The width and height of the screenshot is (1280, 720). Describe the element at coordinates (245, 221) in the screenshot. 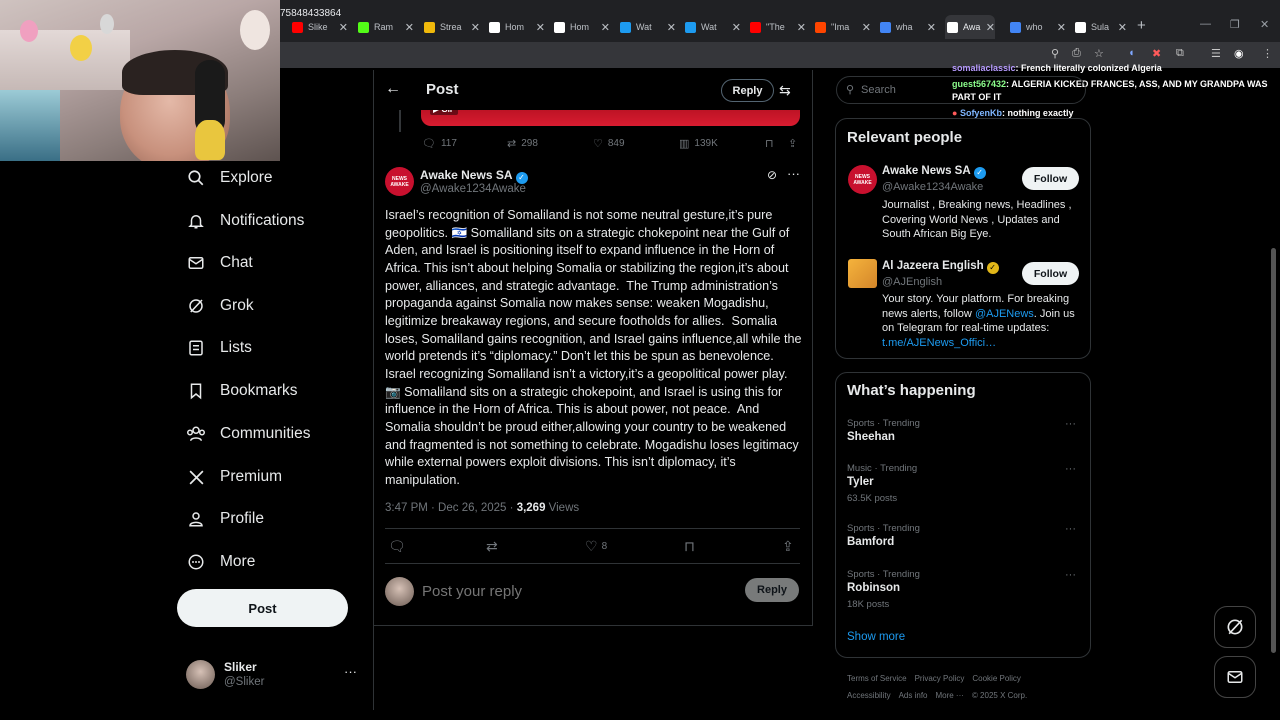

I see `nav-notifications: Notifications` at that location.